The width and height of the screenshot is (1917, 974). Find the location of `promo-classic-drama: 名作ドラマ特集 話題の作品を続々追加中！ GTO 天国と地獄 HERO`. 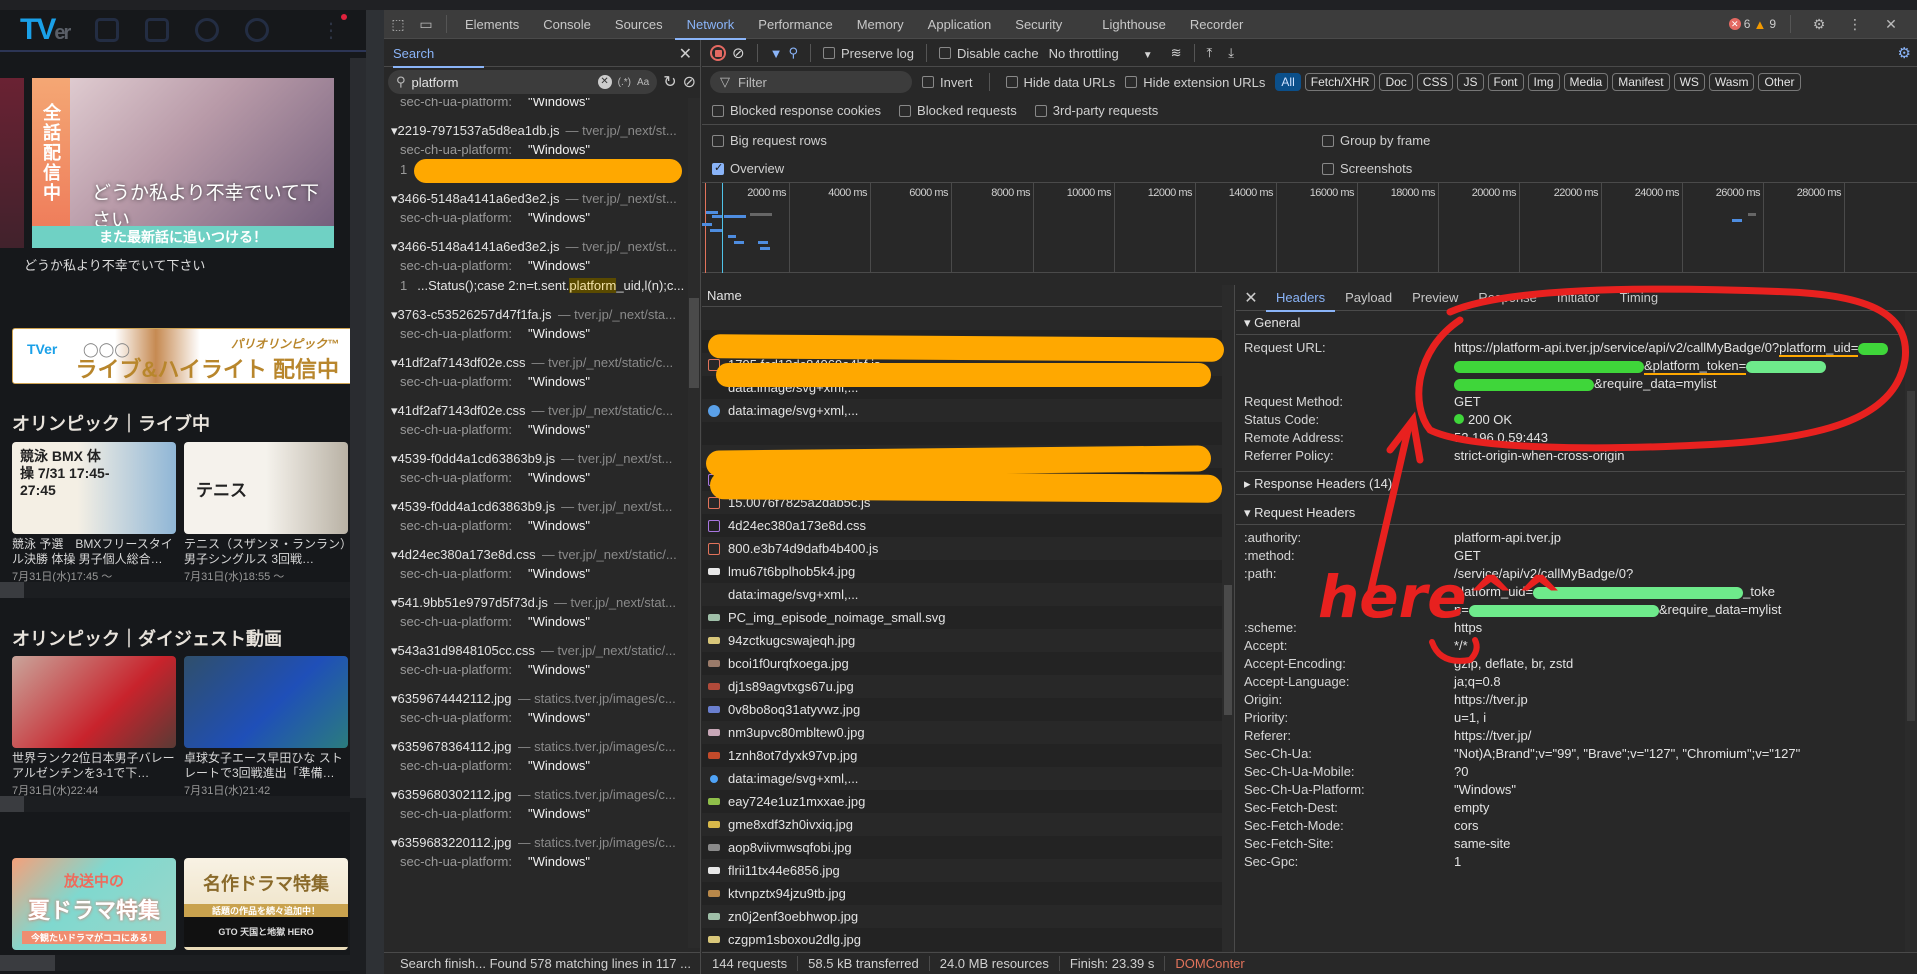

promo-classic-drama: 名作ドラマ特集 話題の作品を続々追加中！ GTO 天国と地獄 HERO is located at coordinates (266, 904).